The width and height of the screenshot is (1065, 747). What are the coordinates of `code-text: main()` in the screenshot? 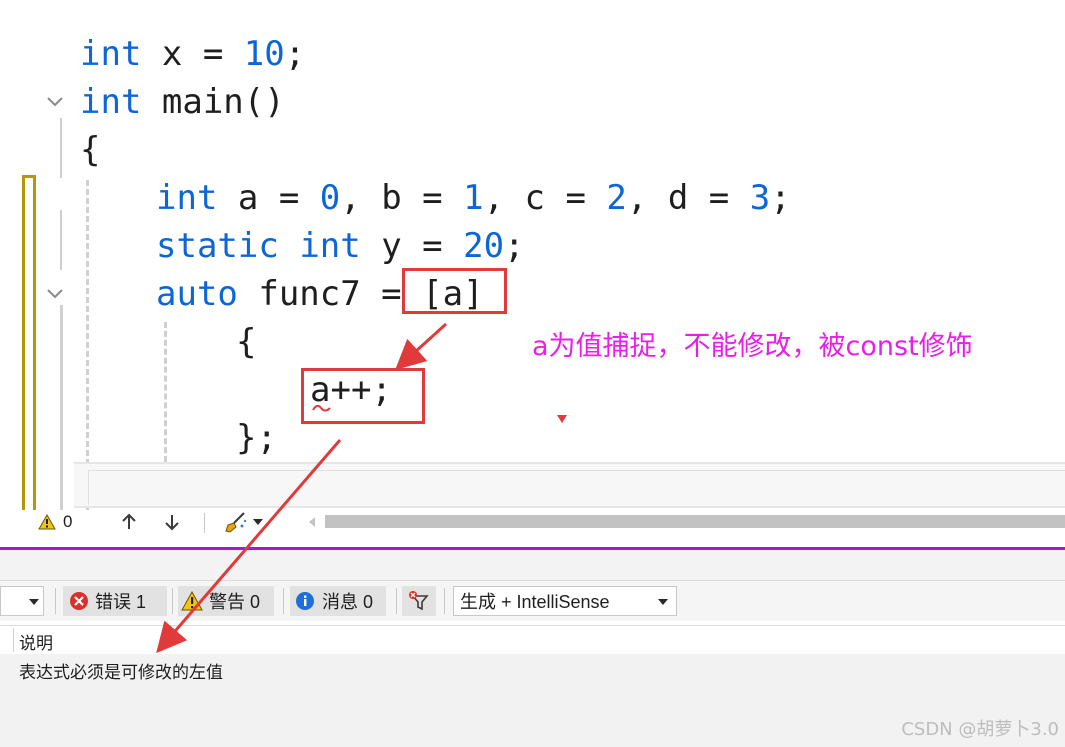 It's located at (213, 102).